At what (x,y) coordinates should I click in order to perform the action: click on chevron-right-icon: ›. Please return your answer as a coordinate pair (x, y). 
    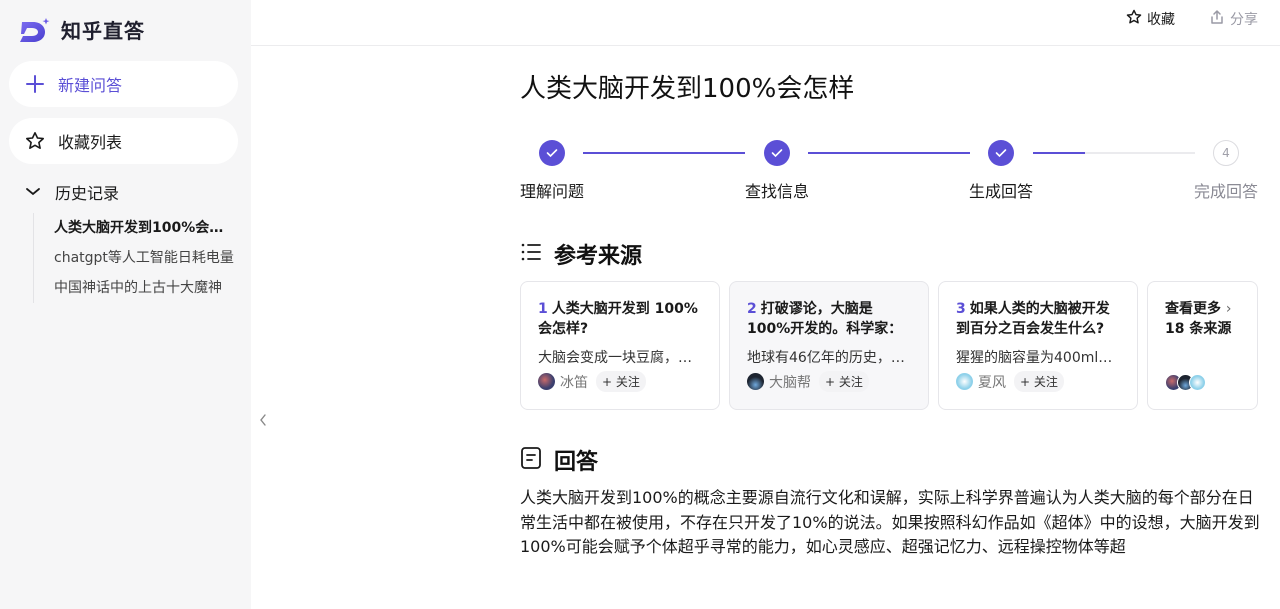
    Looking at the image, I should click on (1228, 309).